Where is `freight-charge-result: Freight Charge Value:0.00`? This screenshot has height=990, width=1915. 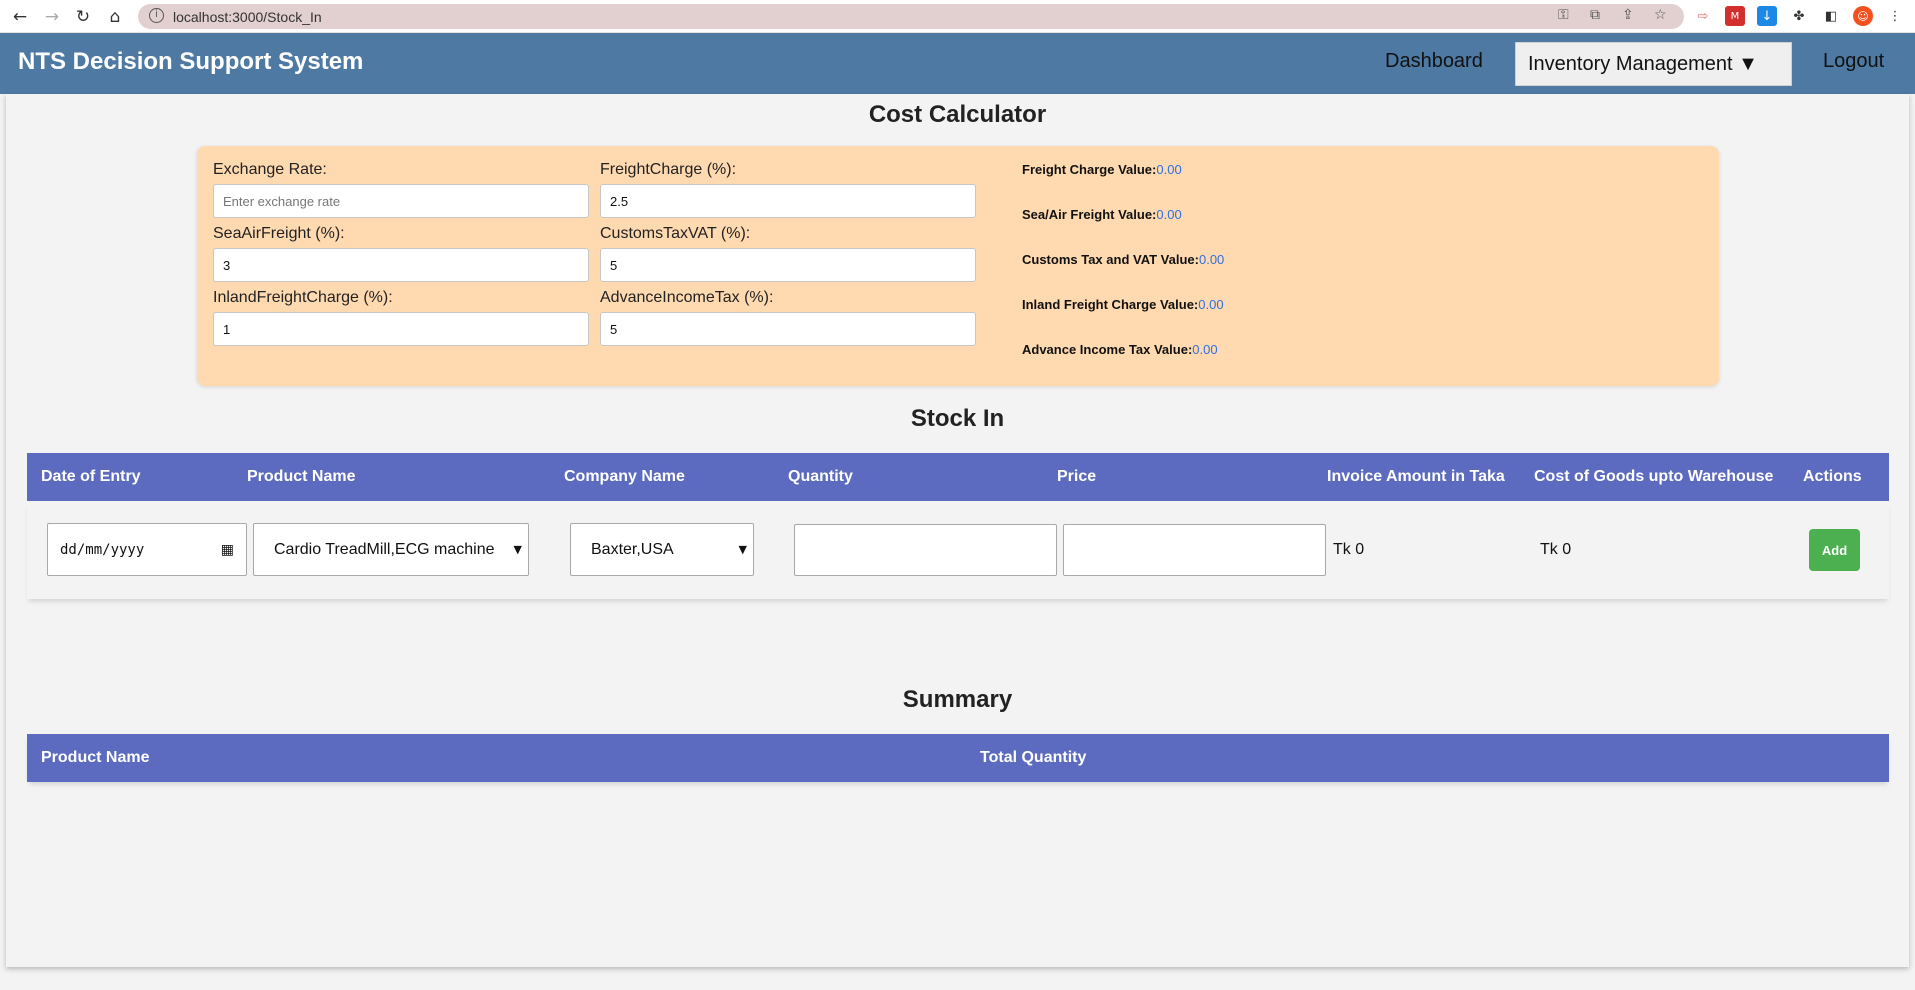
freight-charge-result: Freight Charge Value:0.00 is located at coordinates (1102, 169).